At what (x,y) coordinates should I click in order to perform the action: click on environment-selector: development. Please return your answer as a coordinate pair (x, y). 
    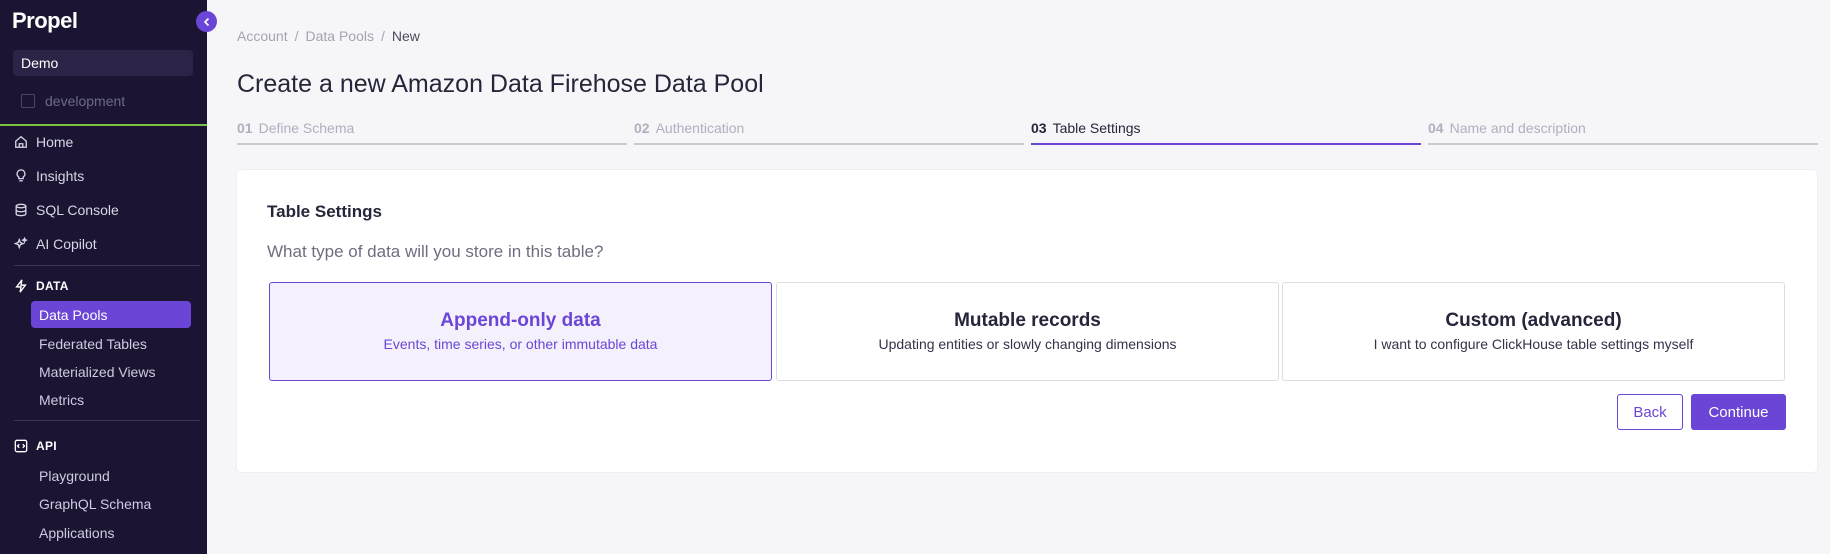
    Looking at the image, I should click on (103, 101).